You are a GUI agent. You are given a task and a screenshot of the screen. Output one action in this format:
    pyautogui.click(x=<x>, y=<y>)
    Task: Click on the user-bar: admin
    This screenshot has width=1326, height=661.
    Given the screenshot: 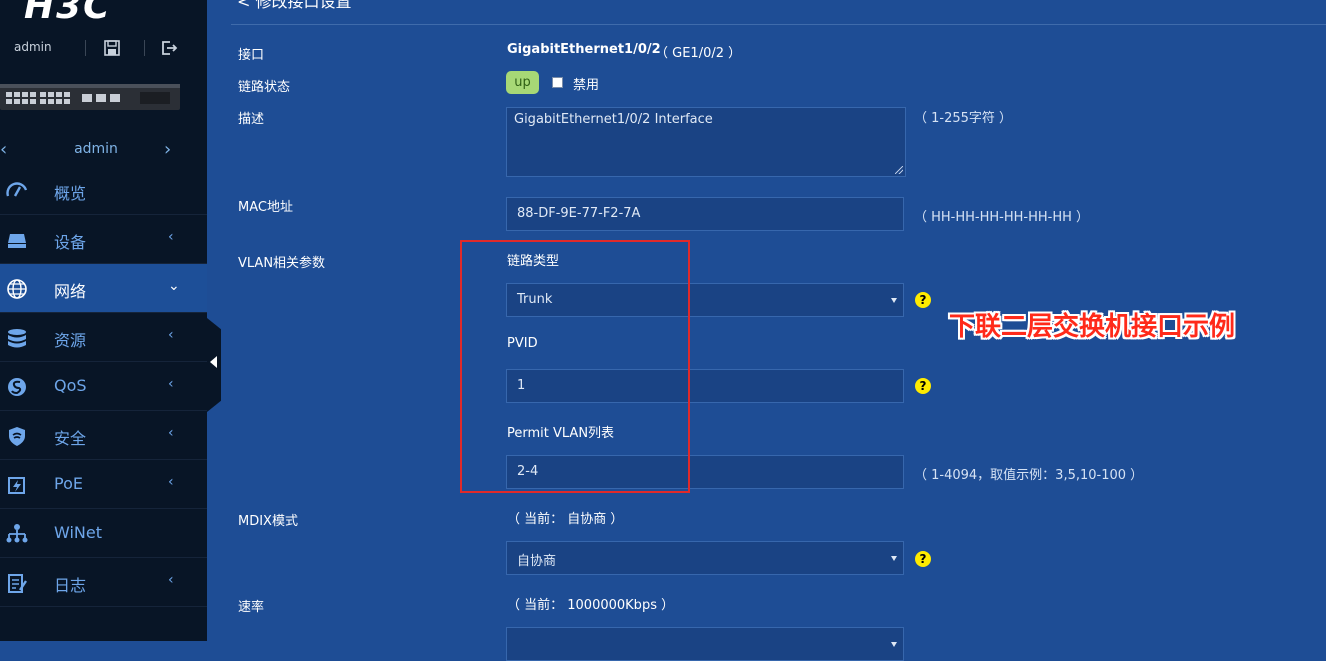 What is the action you would take?
    pyautogui.click(x=103, y=49)
    